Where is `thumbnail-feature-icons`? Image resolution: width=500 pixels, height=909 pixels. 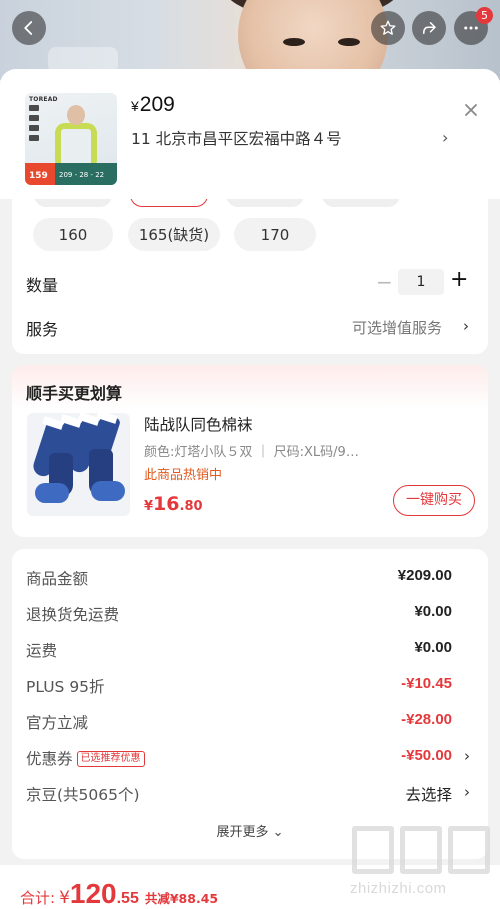 thumbnail-feature-icons is located at coordinates (35, 125).